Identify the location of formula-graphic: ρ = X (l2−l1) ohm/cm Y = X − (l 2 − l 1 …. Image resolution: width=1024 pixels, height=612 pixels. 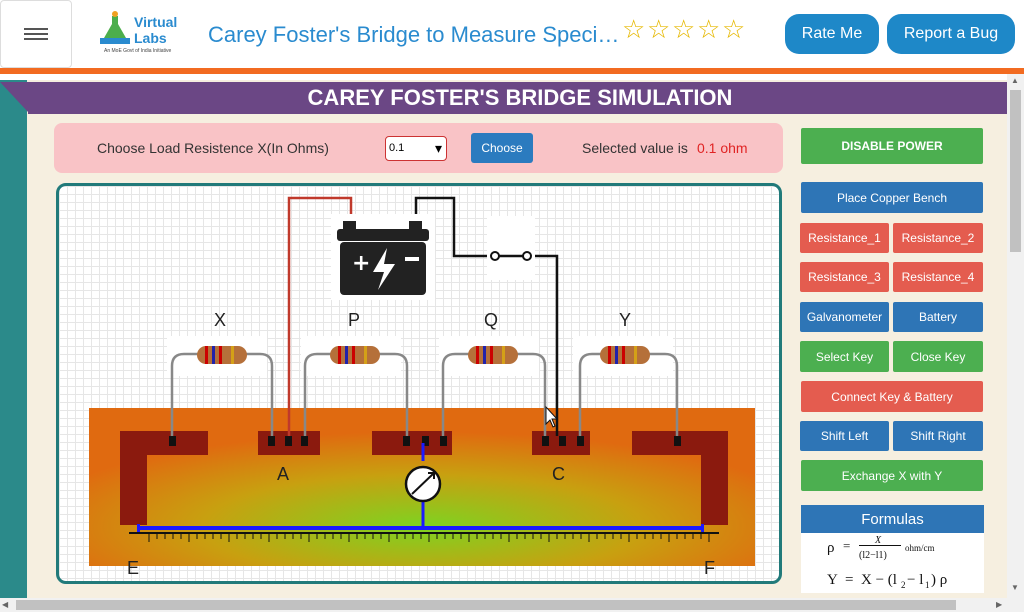
(887, 562).